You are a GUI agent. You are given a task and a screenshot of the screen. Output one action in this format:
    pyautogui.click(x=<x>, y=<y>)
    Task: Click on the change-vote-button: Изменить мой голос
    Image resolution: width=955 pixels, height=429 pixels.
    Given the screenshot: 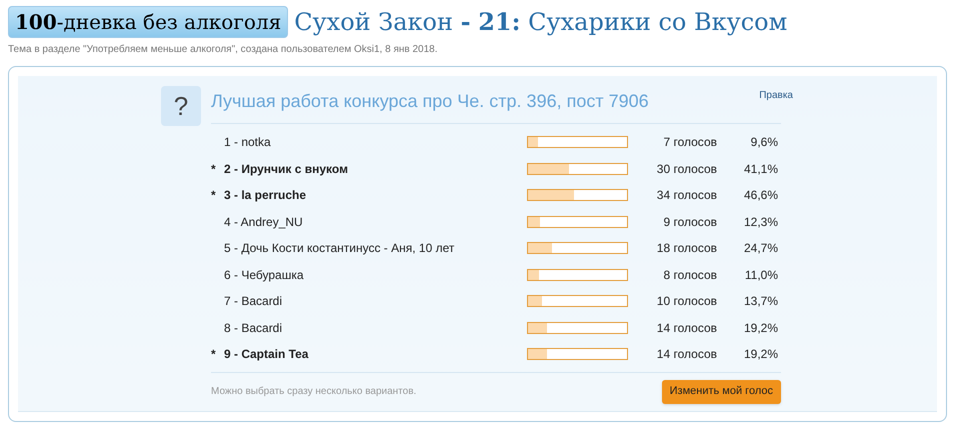 What is the action you would take?
    pyautogui.click(x=721, y=392)
    